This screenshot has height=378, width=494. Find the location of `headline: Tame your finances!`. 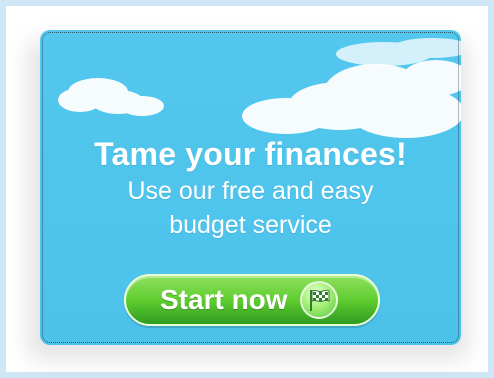

headline: Tame your finances! is located at coordinates (250, 154).